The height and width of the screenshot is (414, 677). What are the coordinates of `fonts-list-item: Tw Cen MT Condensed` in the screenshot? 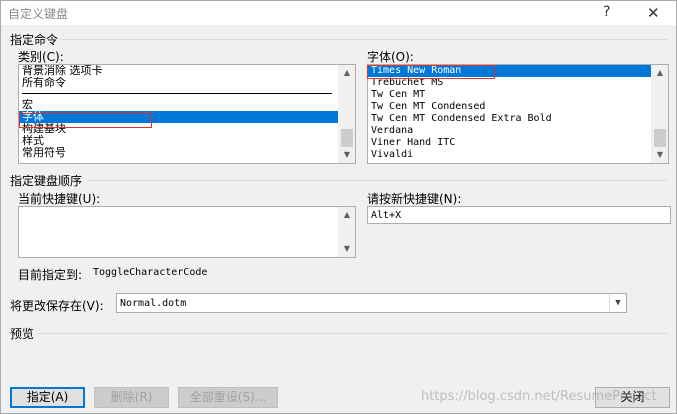 It's located at (509, 107).